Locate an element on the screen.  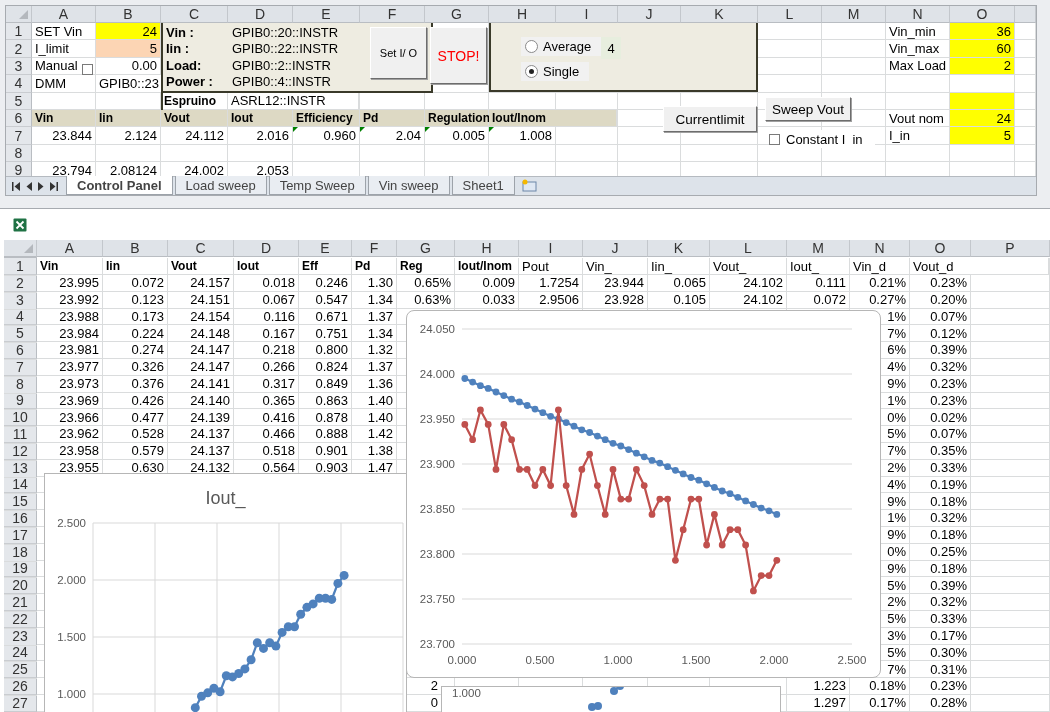
table-cell: 0.105 is located at coordinates (679, 300).